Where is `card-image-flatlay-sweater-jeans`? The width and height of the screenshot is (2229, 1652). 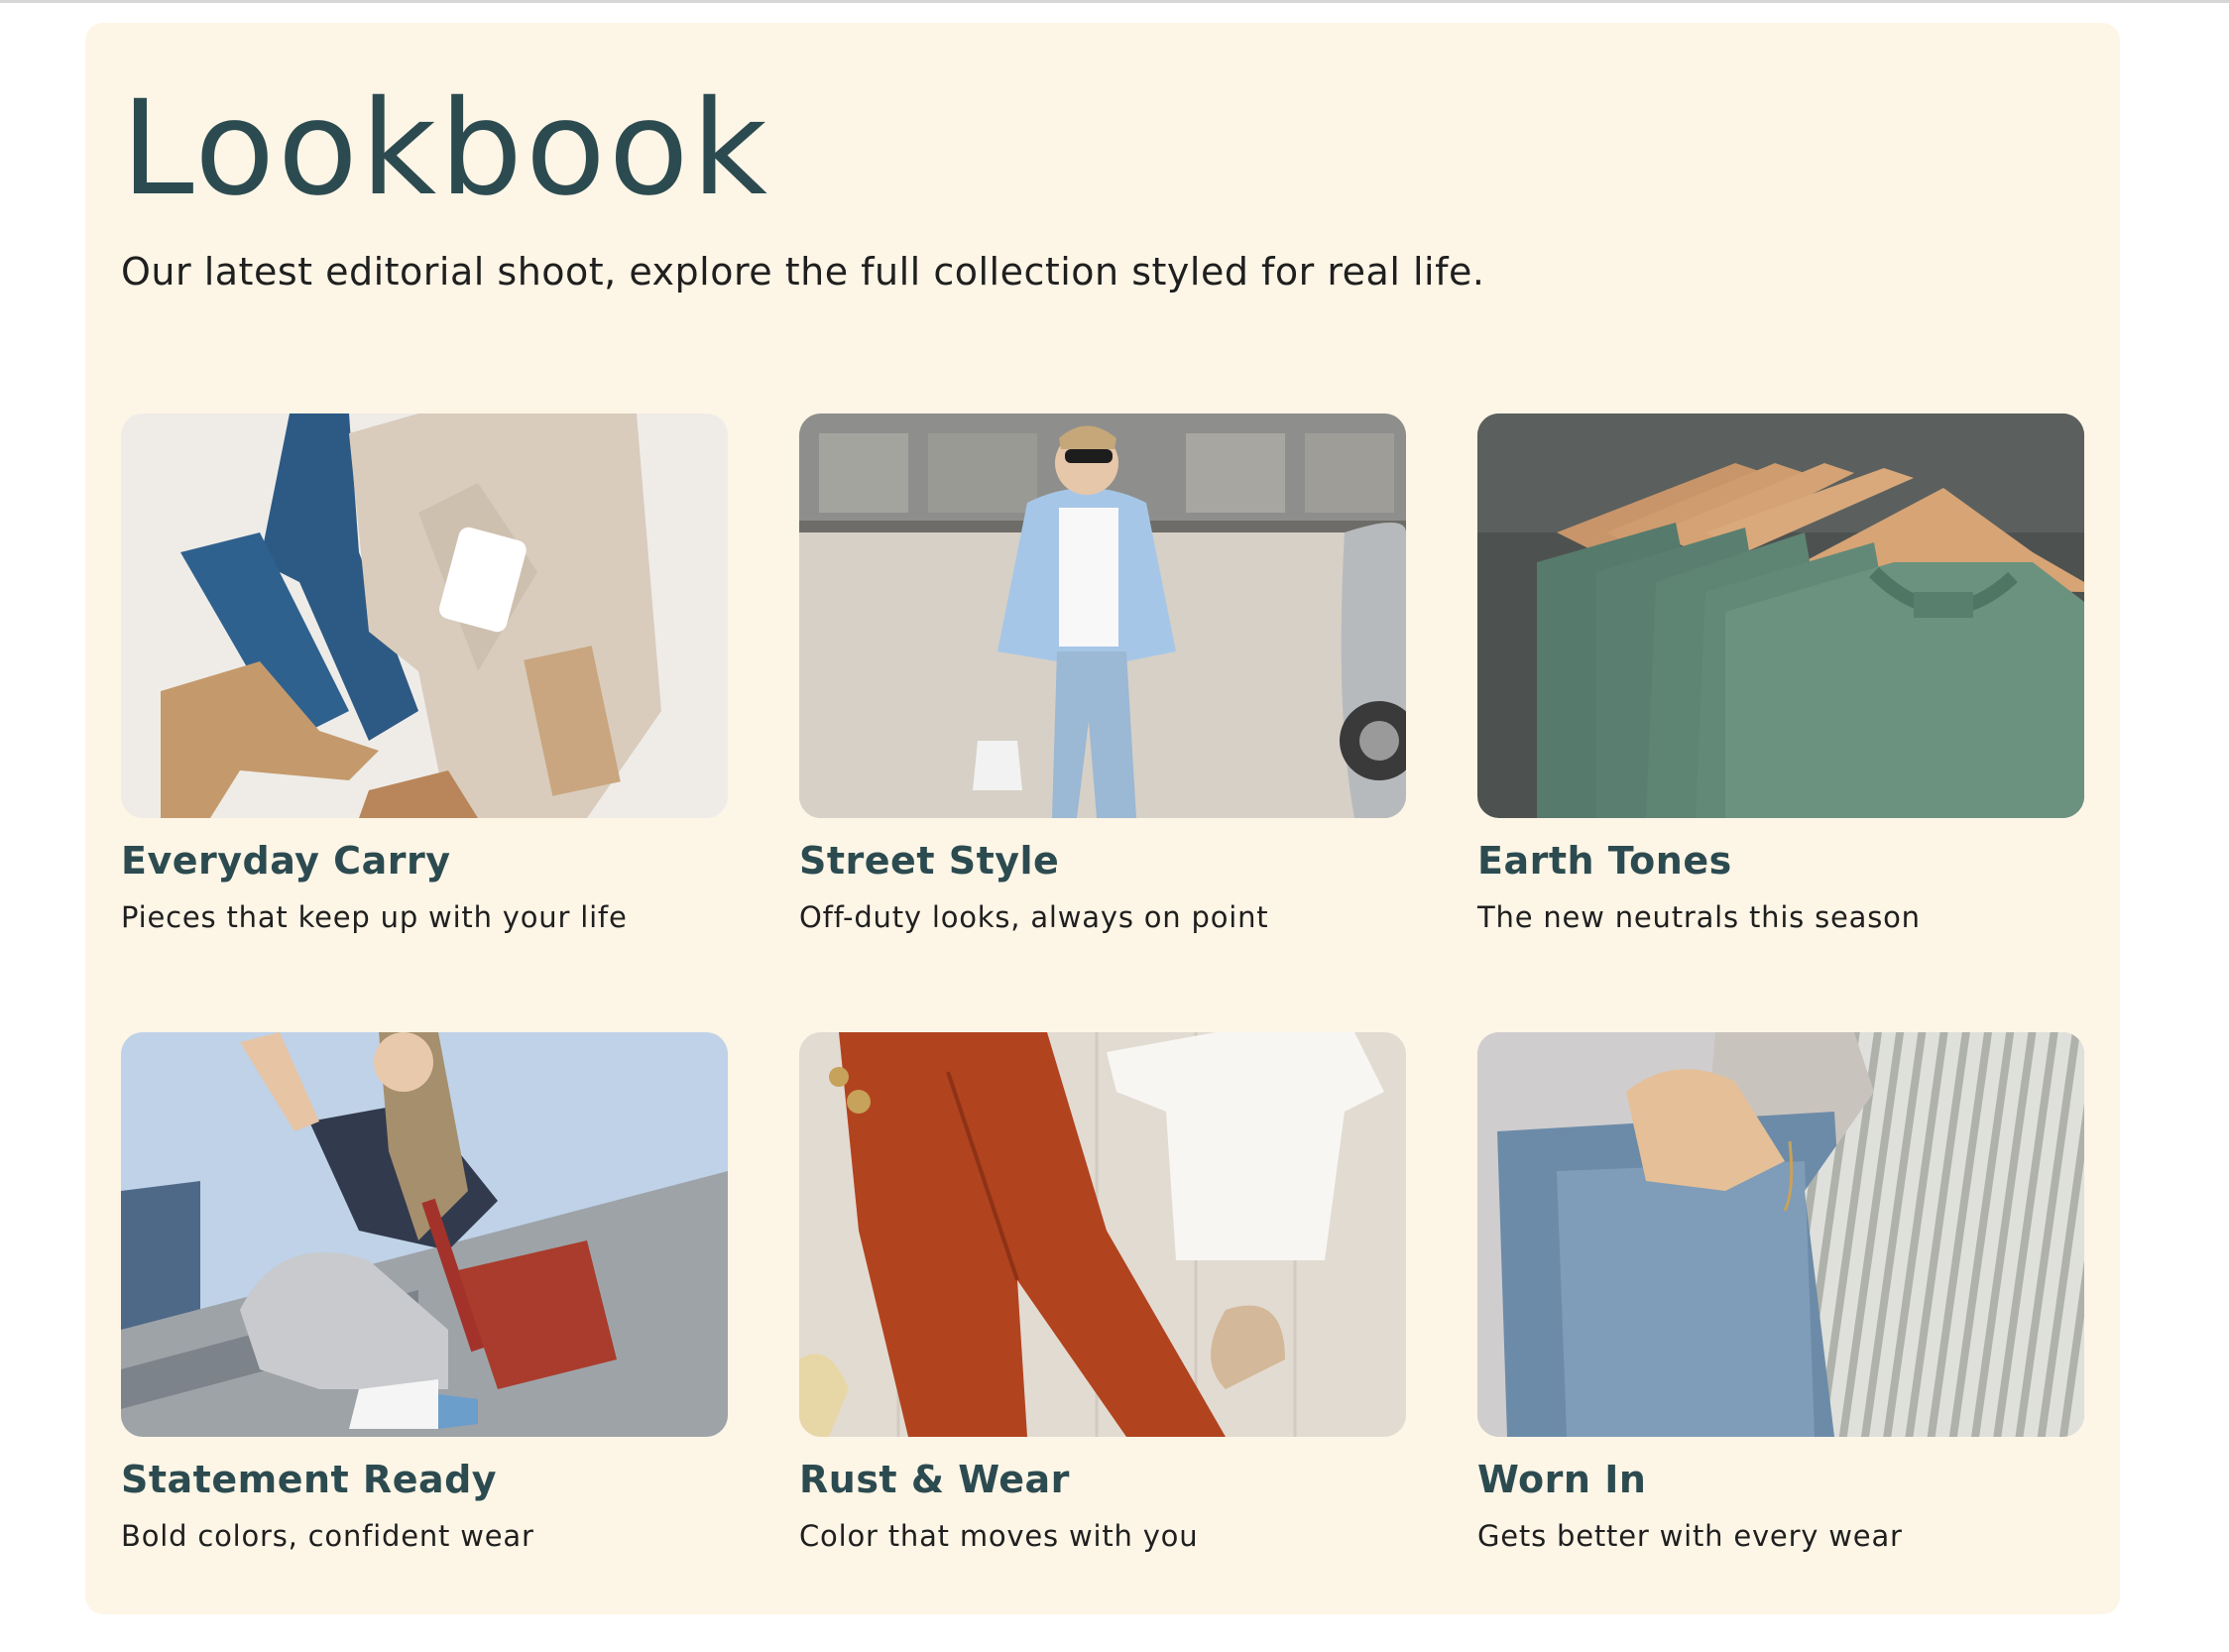 card-image-flatlay-sweater-jeans is located at coordinates (424, 615).